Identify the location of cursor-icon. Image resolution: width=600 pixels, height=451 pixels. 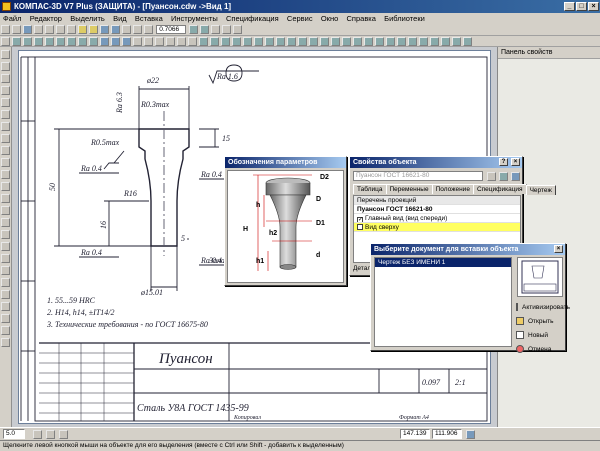
(470, 434).